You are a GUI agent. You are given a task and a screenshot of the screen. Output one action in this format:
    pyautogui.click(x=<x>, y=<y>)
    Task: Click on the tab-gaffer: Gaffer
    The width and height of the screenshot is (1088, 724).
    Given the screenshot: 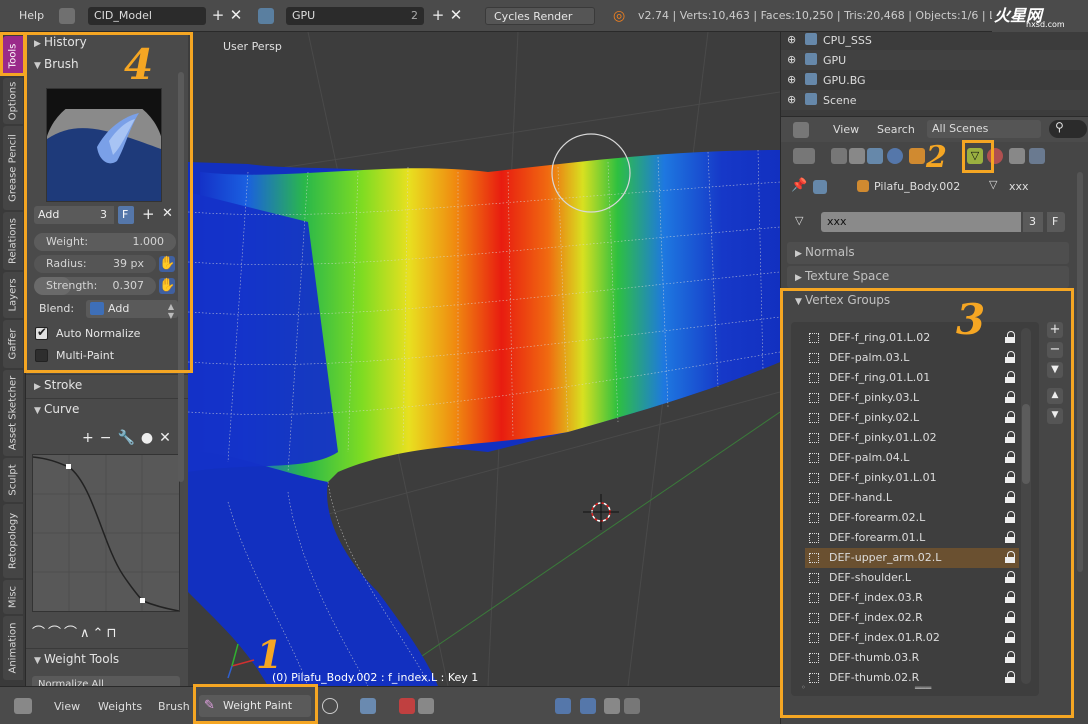 What is the action you would take?
    pyautogui.click(x=13, y=344)
    